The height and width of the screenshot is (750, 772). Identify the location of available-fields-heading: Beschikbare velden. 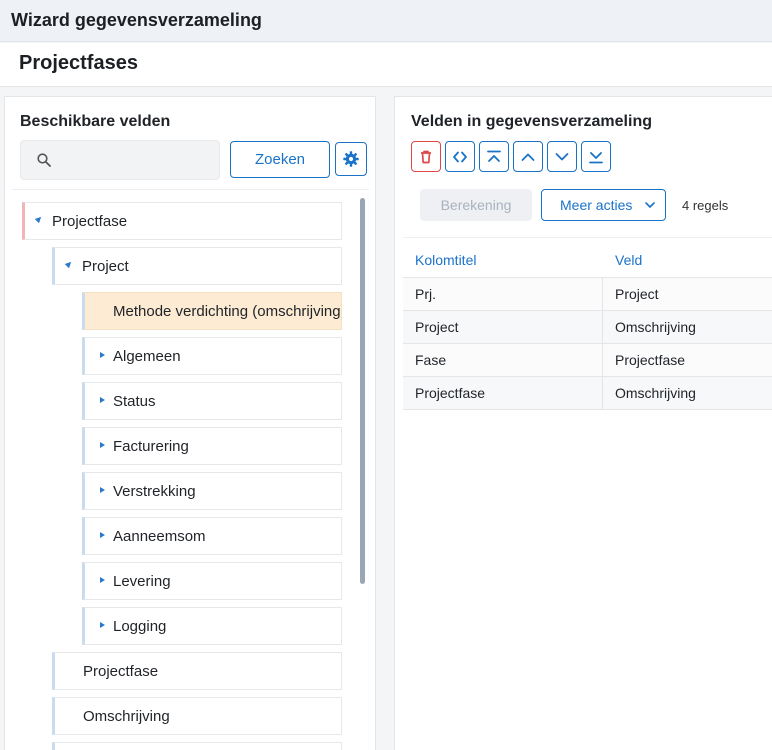
(95, 121).